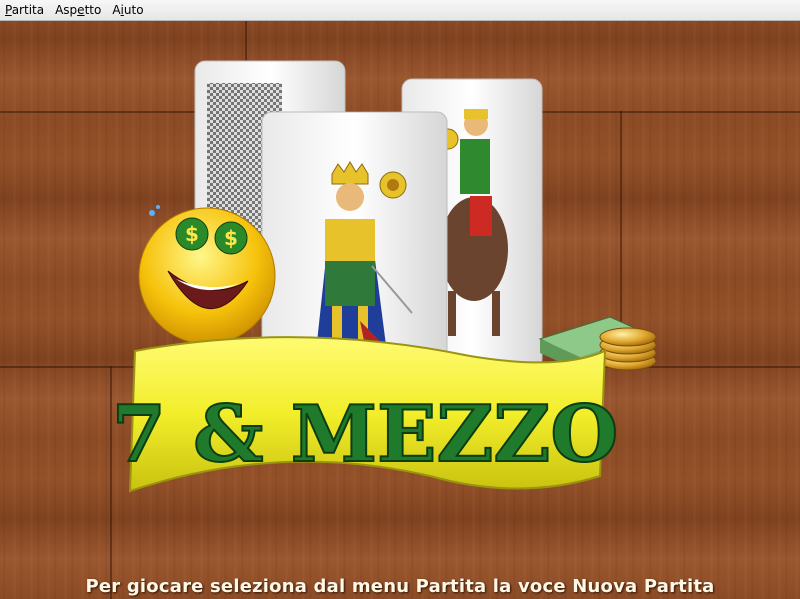 This screenshot has width=800, height=599. Describe the element at coordinates (25, 10) in the screenshot. I see `menu-partita: Partita` at that location.